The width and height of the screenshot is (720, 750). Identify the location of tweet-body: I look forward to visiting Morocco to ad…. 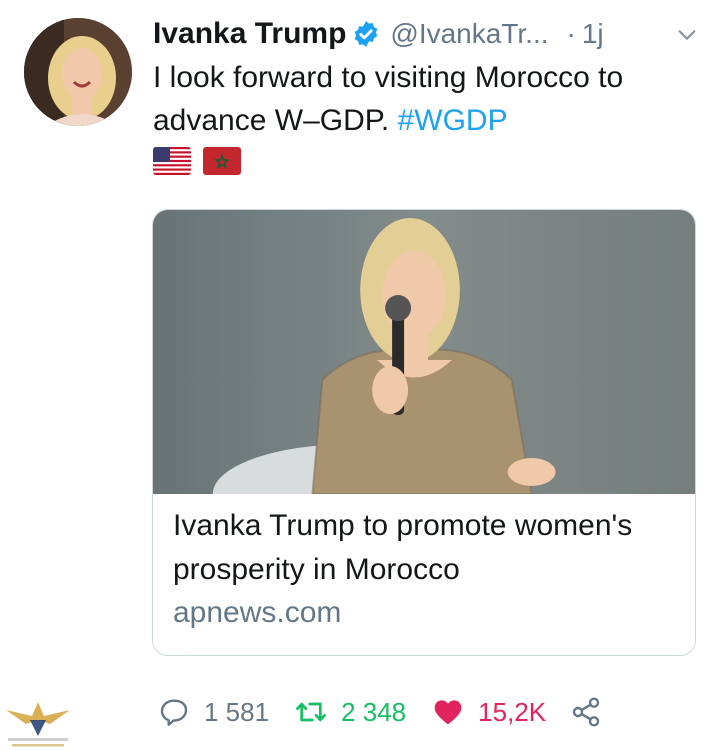
(388, 99).